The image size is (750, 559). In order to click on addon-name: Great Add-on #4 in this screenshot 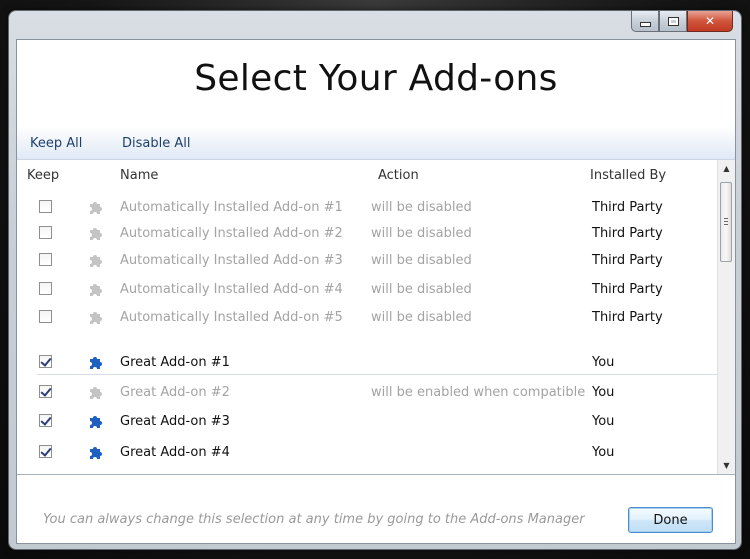, I will do `click(175, 452)`.